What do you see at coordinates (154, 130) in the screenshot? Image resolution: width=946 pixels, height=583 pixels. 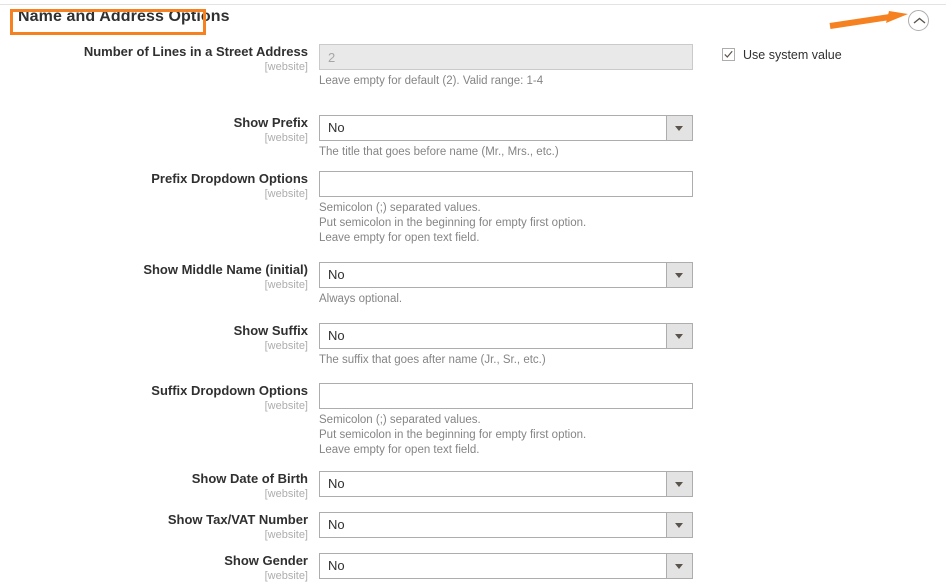 I see `field-label: Show Prefix [website]` at bounding box center [154, 130].